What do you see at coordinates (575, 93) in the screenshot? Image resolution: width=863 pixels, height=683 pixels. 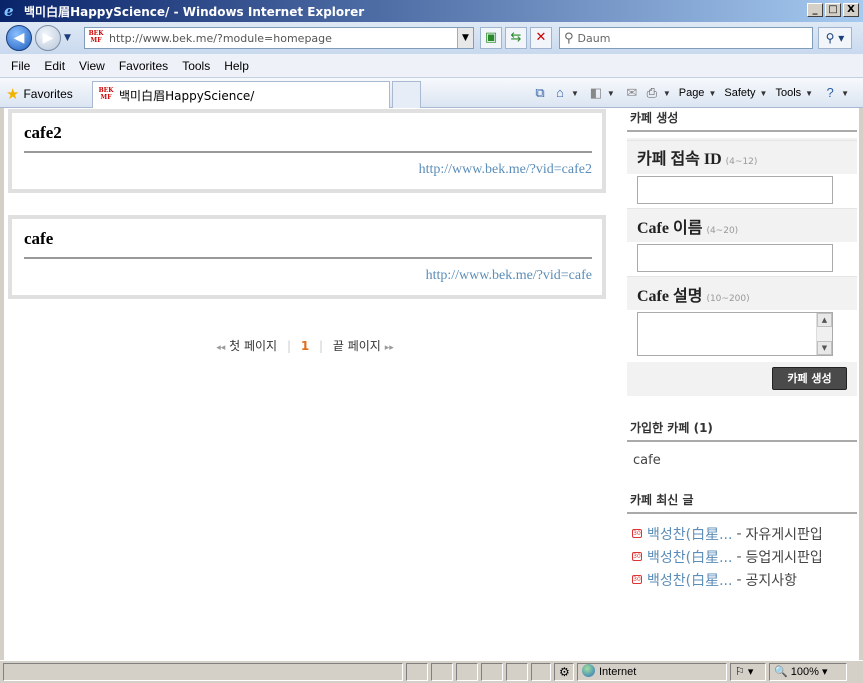 I see `home-dropdown-icon: ▼` at bounding box center [575, 93].